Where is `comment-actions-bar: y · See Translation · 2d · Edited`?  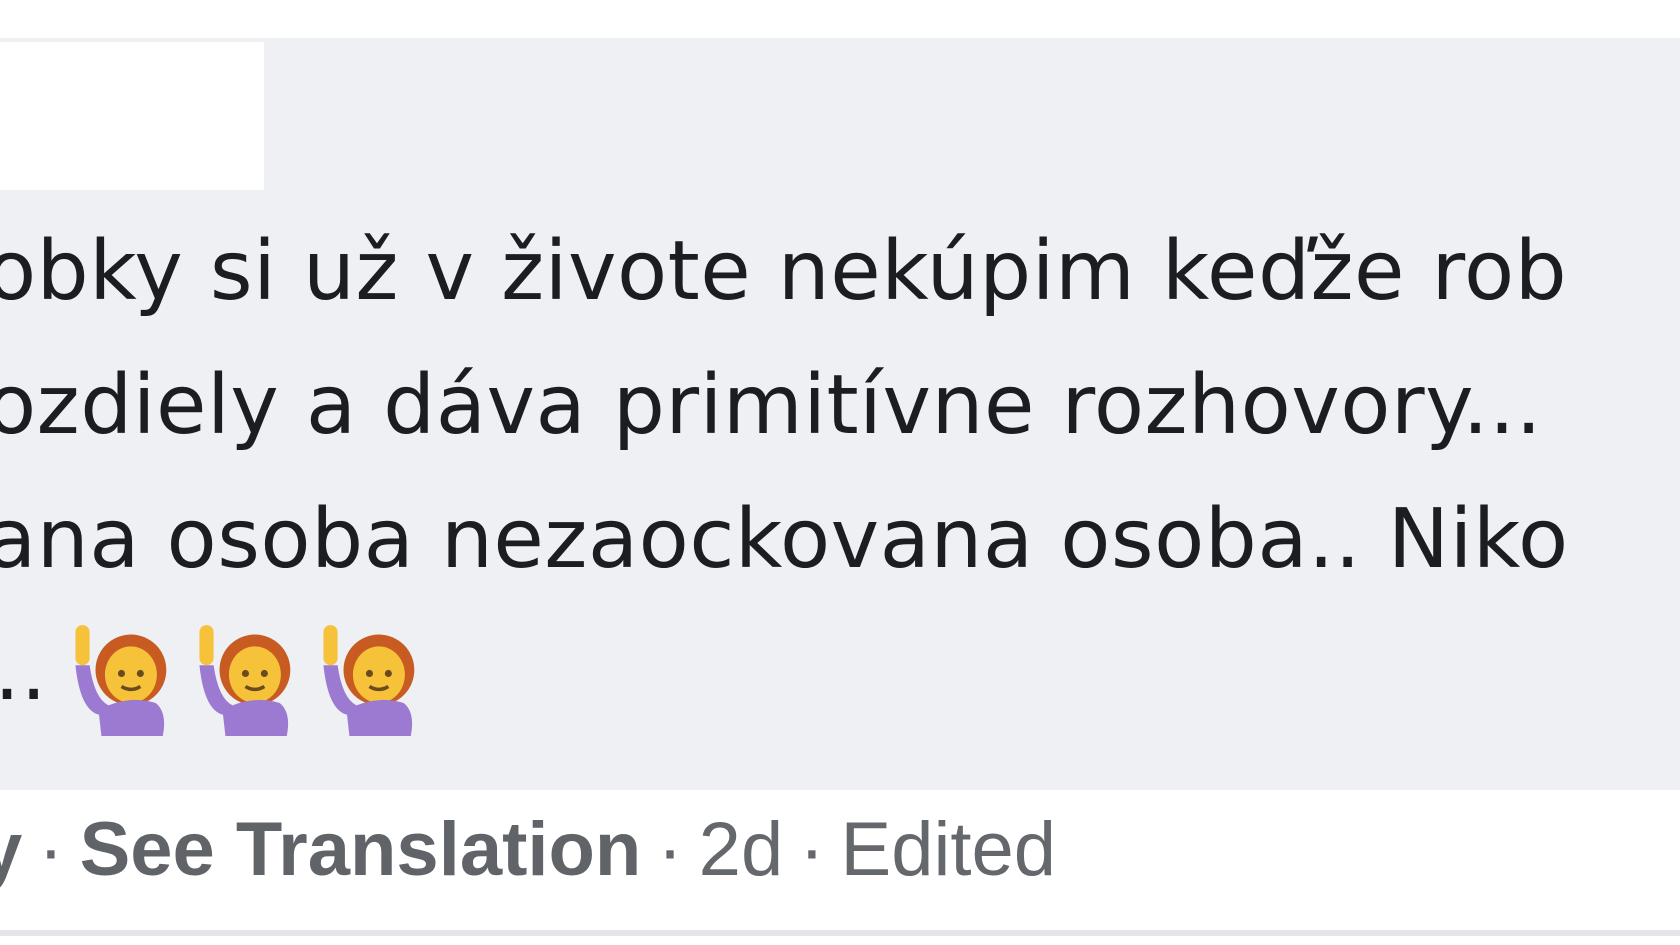
comment-actions-bar: y · See Translation · 2d · Edited is located at coordinates (840, 850).